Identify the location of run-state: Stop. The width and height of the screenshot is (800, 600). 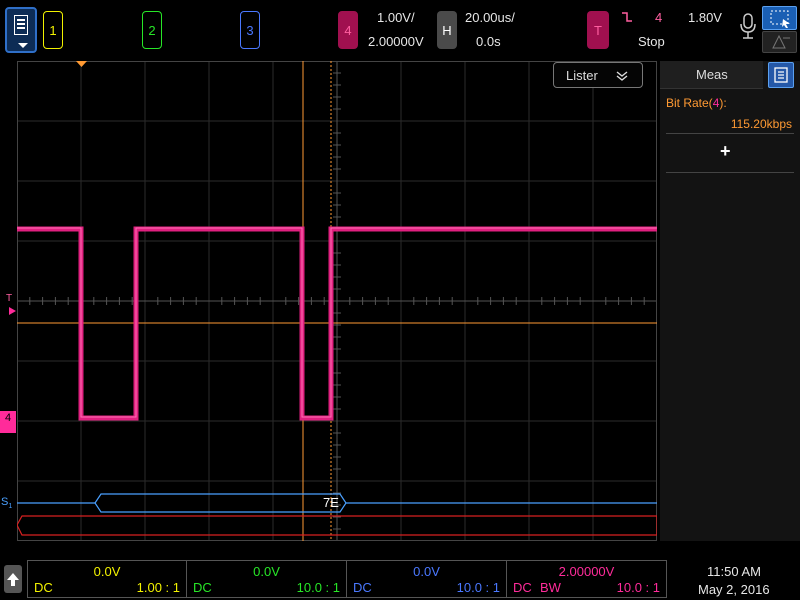
(651, 41).